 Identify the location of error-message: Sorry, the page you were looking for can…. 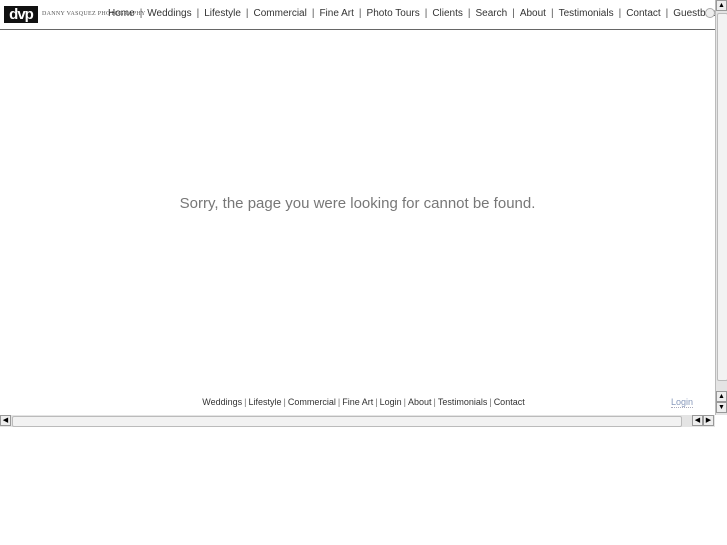
(357, 203).